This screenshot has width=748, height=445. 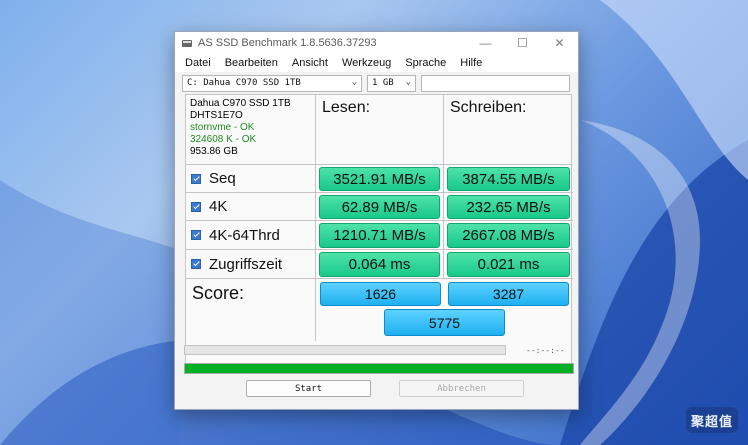 What do you see at coordinates (461, 388) in the screenshot?
I see `abort-button: Abbrechen` at bounding box center [461, 388].